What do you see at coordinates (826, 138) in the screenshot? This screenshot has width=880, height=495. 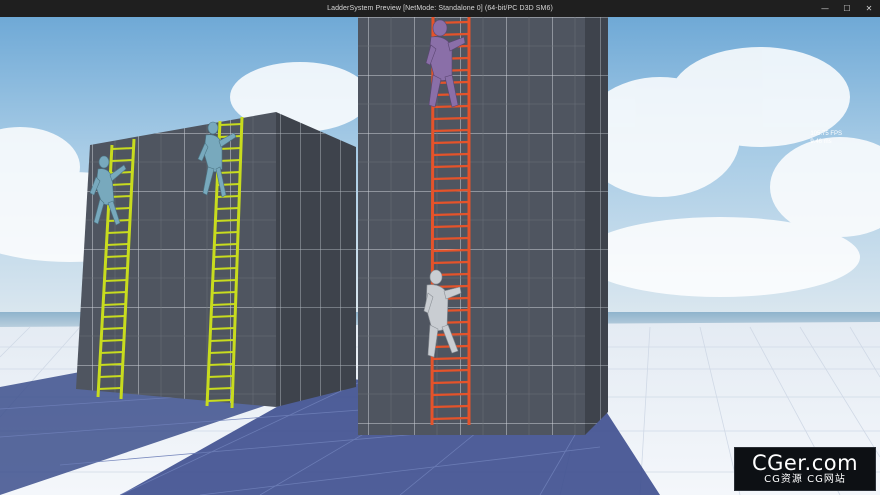 I see `fps-stats: 105.75 FPS 9.46 ms` at bounding box center [826, 138].